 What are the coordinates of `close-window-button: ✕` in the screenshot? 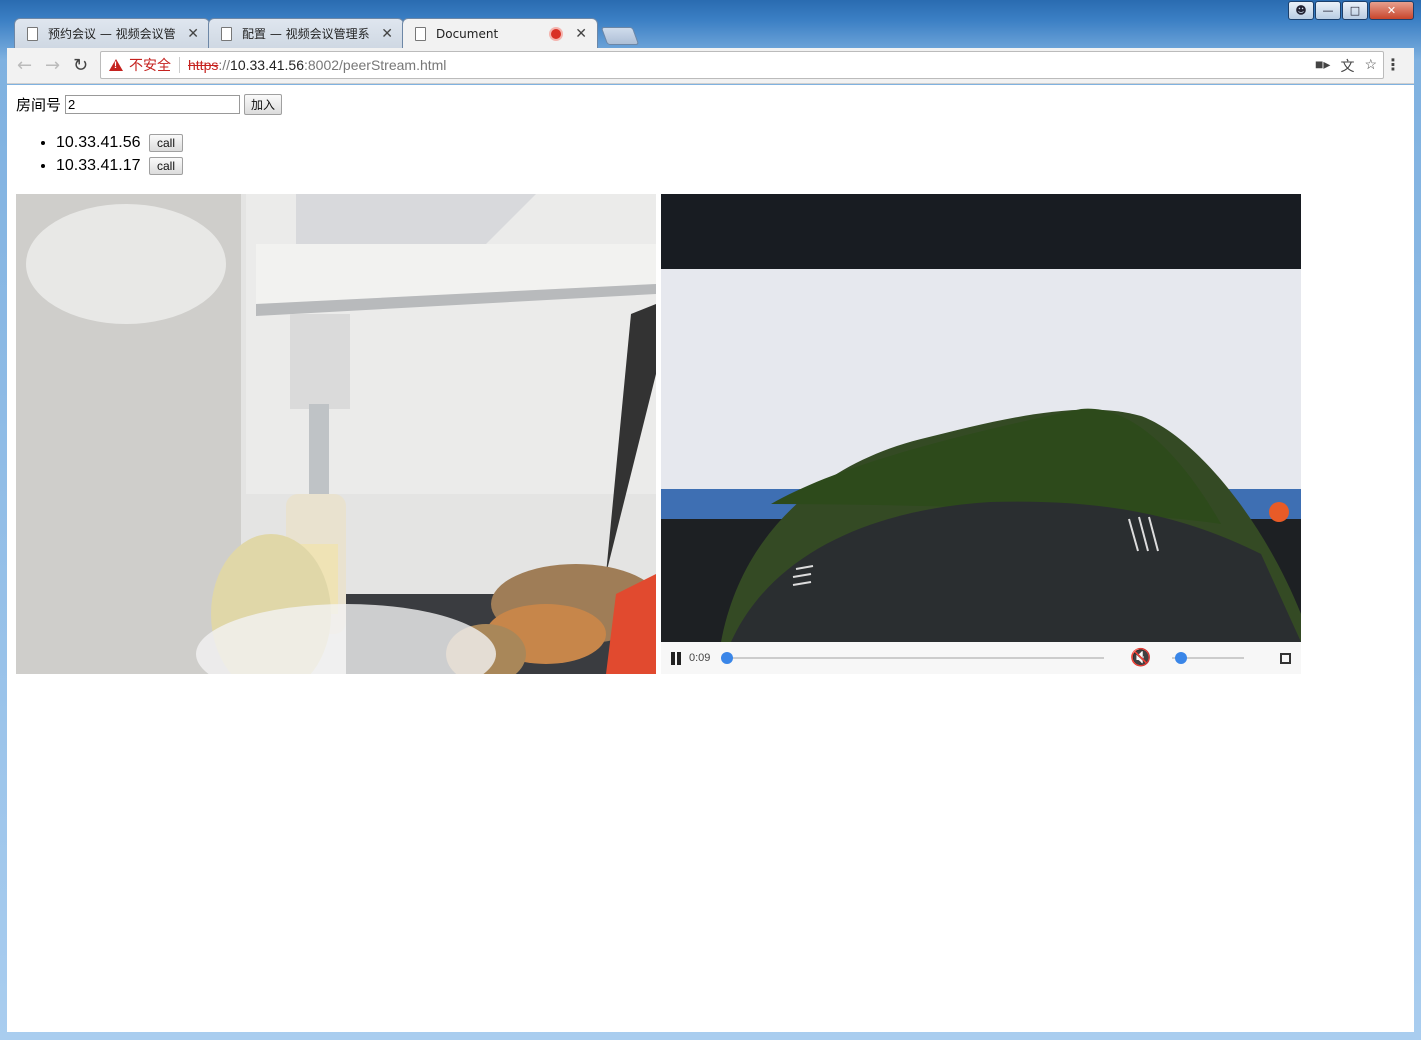 It's located at (1391, 10).